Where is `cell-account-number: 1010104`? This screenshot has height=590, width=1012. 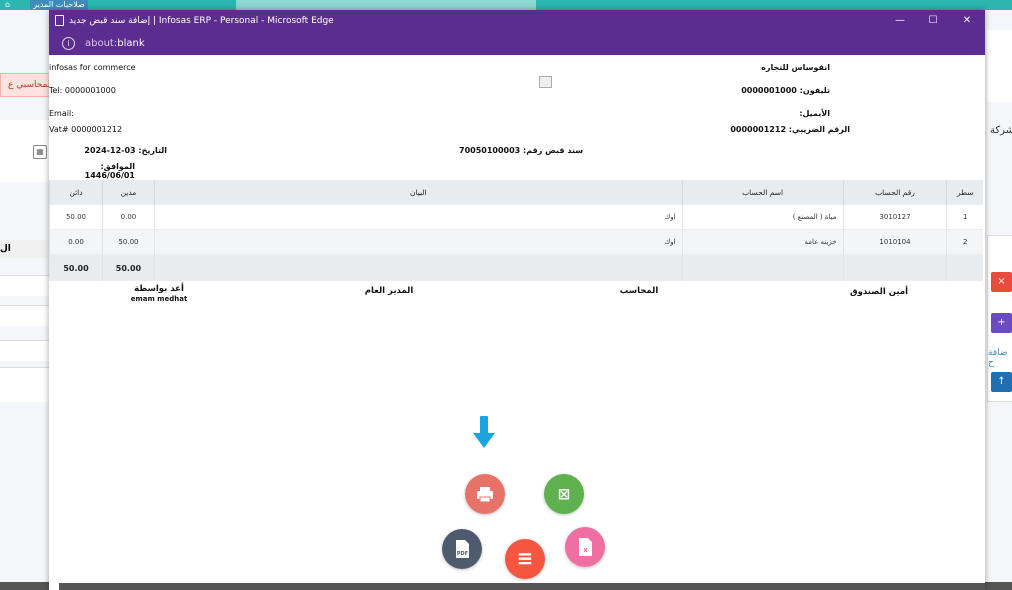 cell-account-number: 1010104 is located at coordinates (894, 242).